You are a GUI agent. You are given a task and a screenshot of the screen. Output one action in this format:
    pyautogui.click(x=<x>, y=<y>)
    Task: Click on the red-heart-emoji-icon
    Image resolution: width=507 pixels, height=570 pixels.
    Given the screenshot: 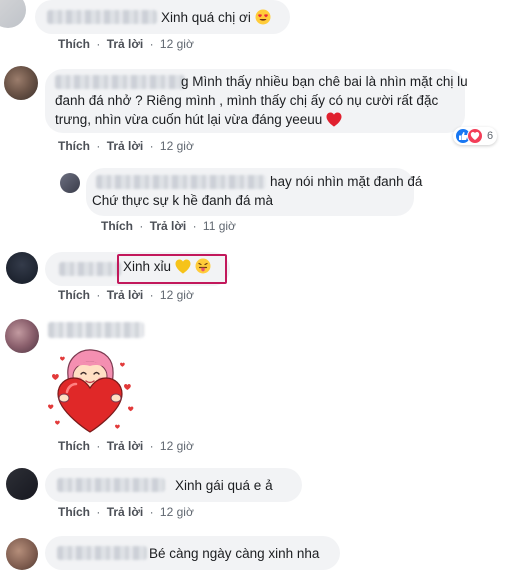 What is the action you would take?
    pyautogui.click(x=334, y=119)
    